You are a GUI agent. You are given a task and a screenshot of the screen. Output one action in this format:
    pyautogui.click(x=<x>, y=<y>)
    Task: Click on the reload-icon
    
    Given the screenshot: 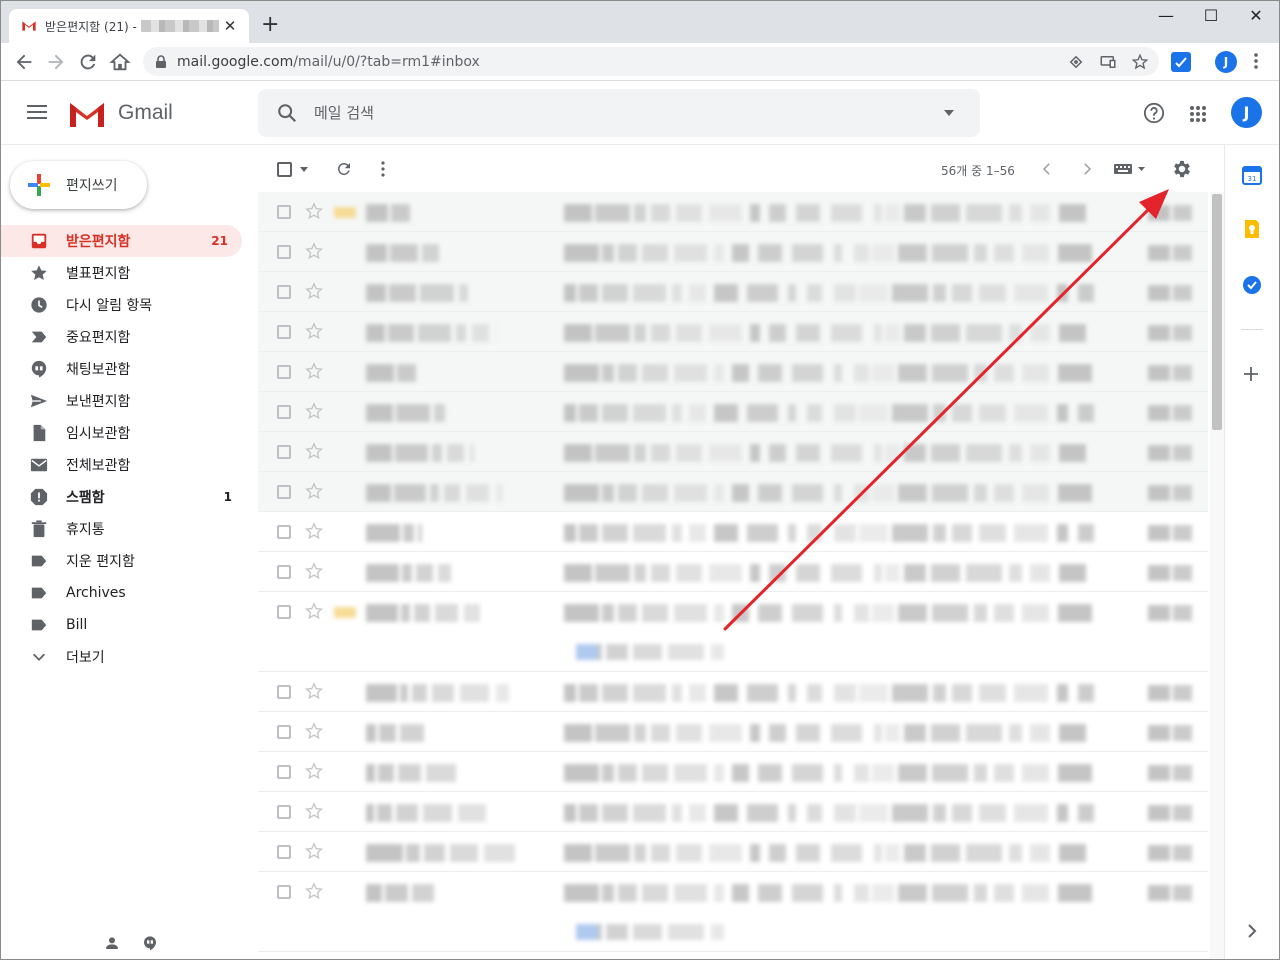 What is the action you would take?
    pyautogui.click(x=88, y=62)
    